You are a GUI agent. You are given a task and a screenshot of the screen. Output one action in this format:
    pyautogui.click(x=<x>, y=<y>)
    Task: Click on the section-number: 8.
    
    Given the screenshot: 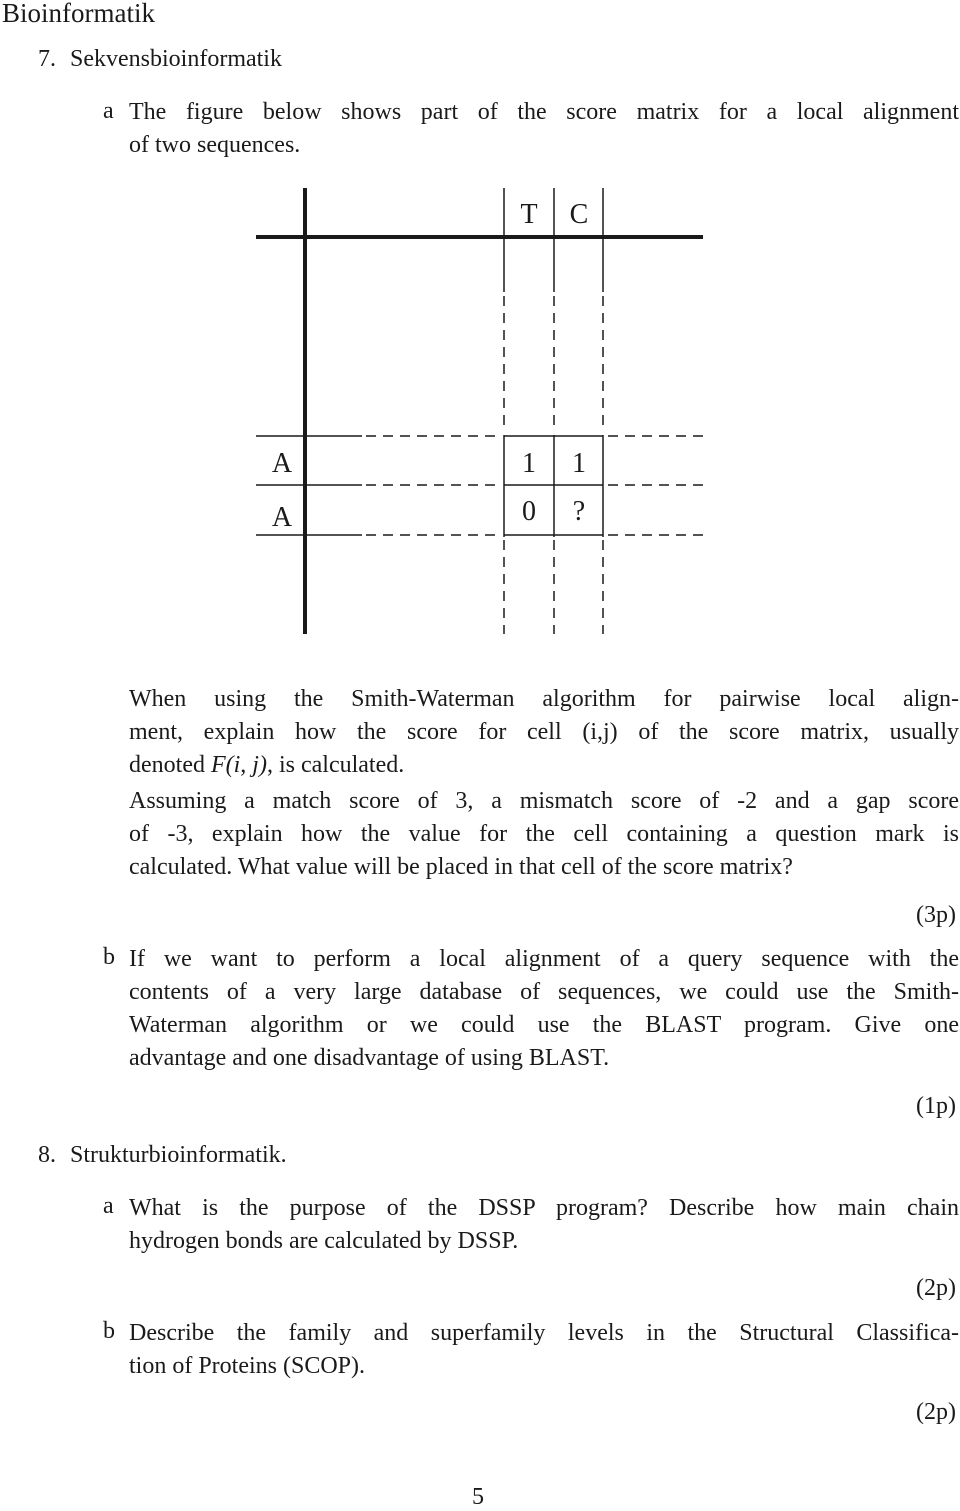 What is the action you would take?
    pyautogui.click(x=47, y=1155)
    